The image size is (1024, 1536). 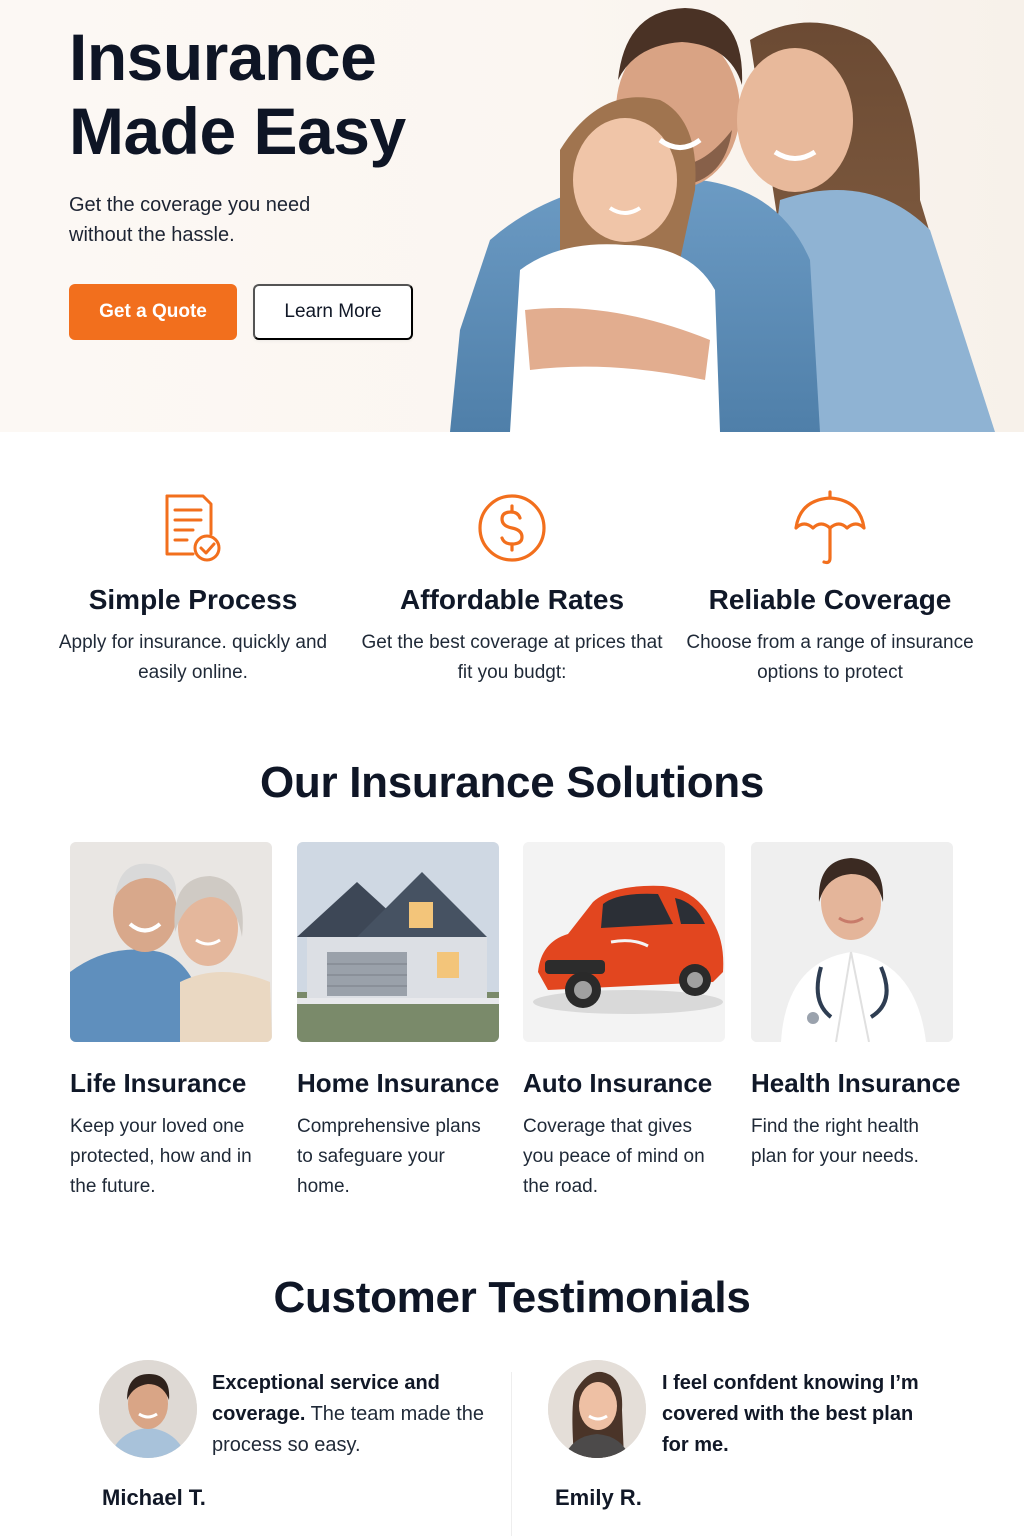 I want to click on testimonial-author: Emily R., so click(x=598, y=1497).